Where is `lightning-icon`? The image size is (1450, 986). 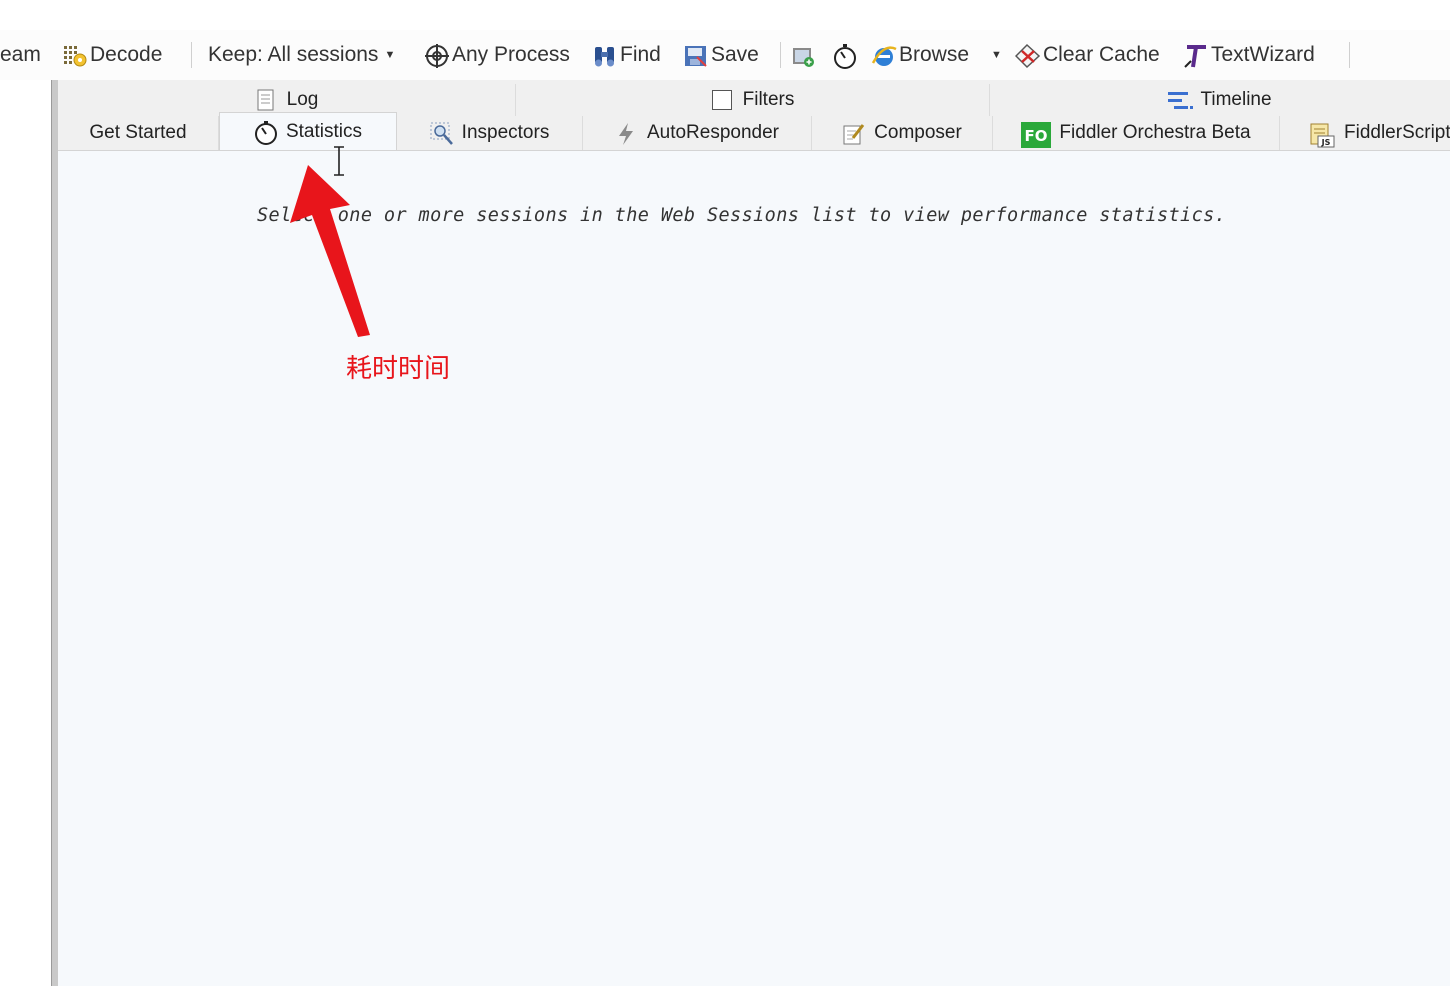 lightning-icon is located at coordinates (626, 133).